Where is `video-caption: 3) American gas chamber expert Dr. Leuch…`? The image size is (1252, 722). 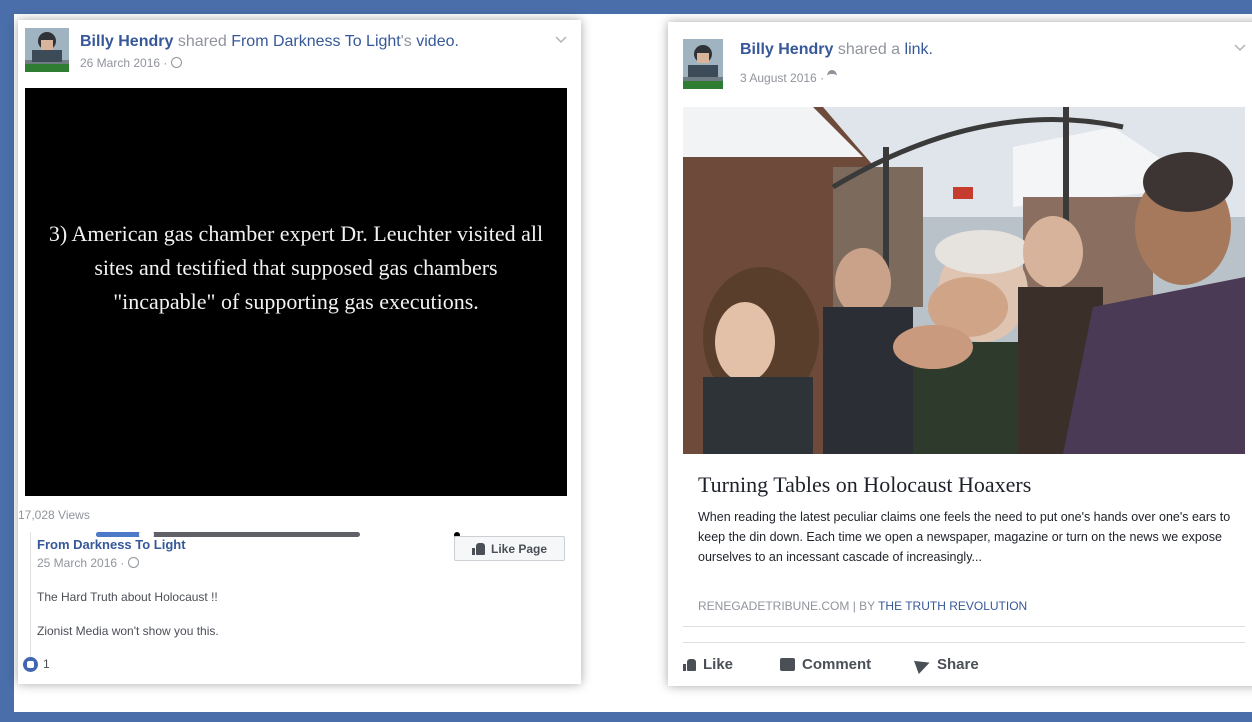 video-caption: 3) American gas chamber expert Dr. Leuch… is located at coordinates (296, 267).